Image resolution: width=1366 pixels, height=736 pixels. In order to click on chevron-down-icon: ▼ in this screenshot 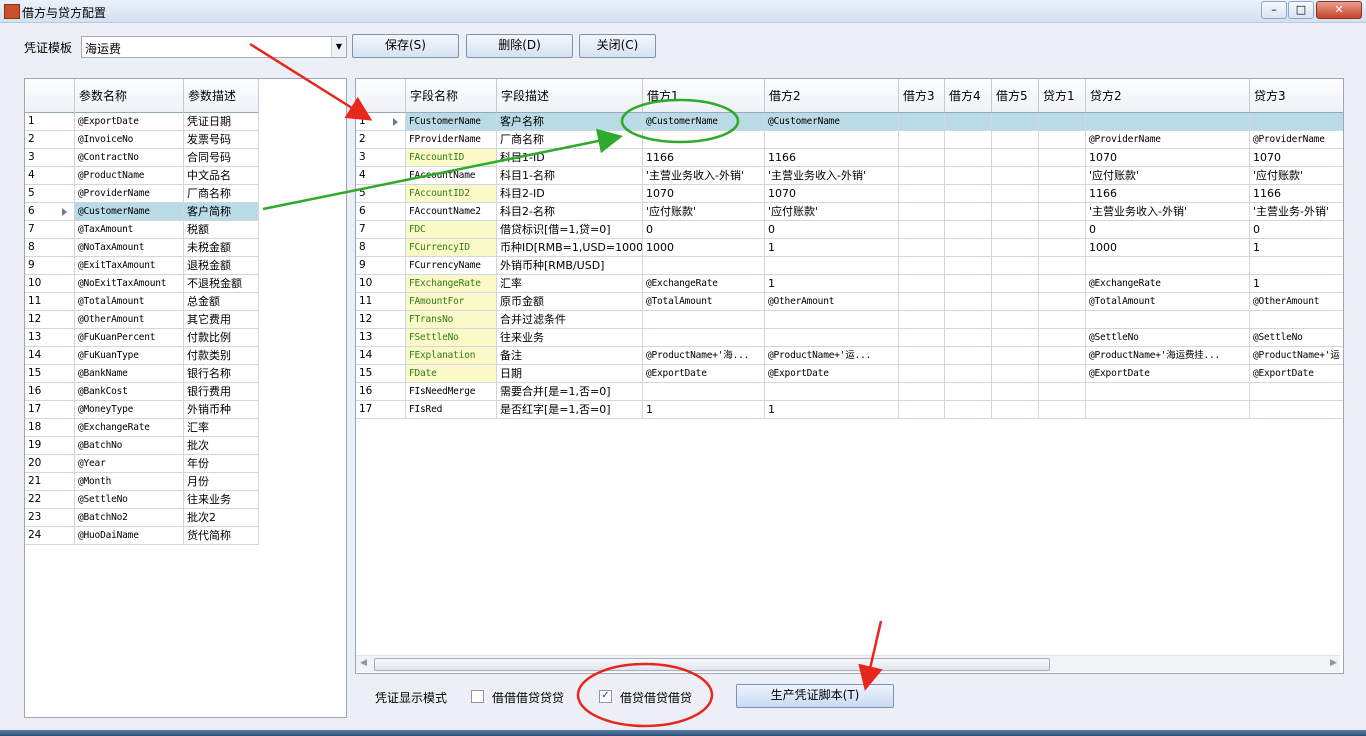, I will do `click(338, 47)`.